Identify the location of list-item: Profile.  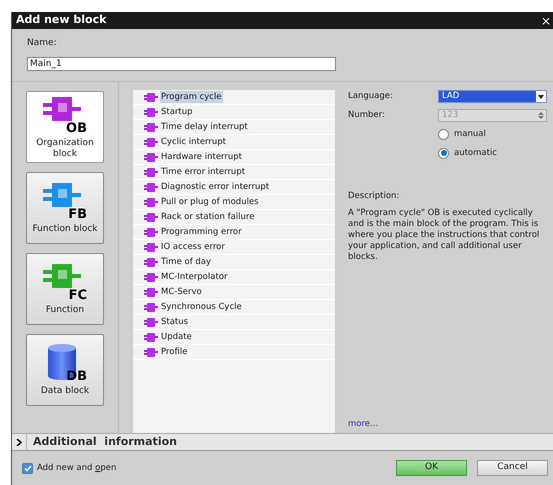
(174, 352).